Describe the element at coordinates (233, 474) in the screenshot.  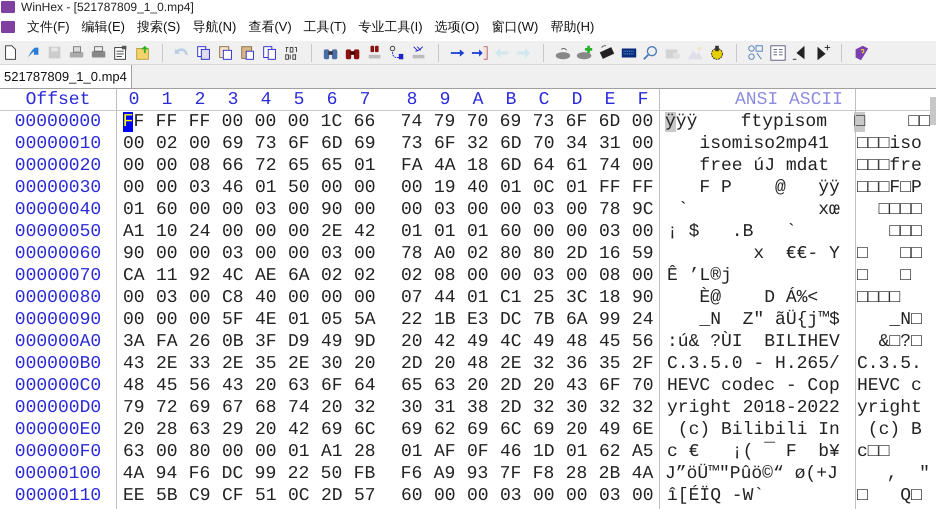
I see `hex-byte: DC` at that location.